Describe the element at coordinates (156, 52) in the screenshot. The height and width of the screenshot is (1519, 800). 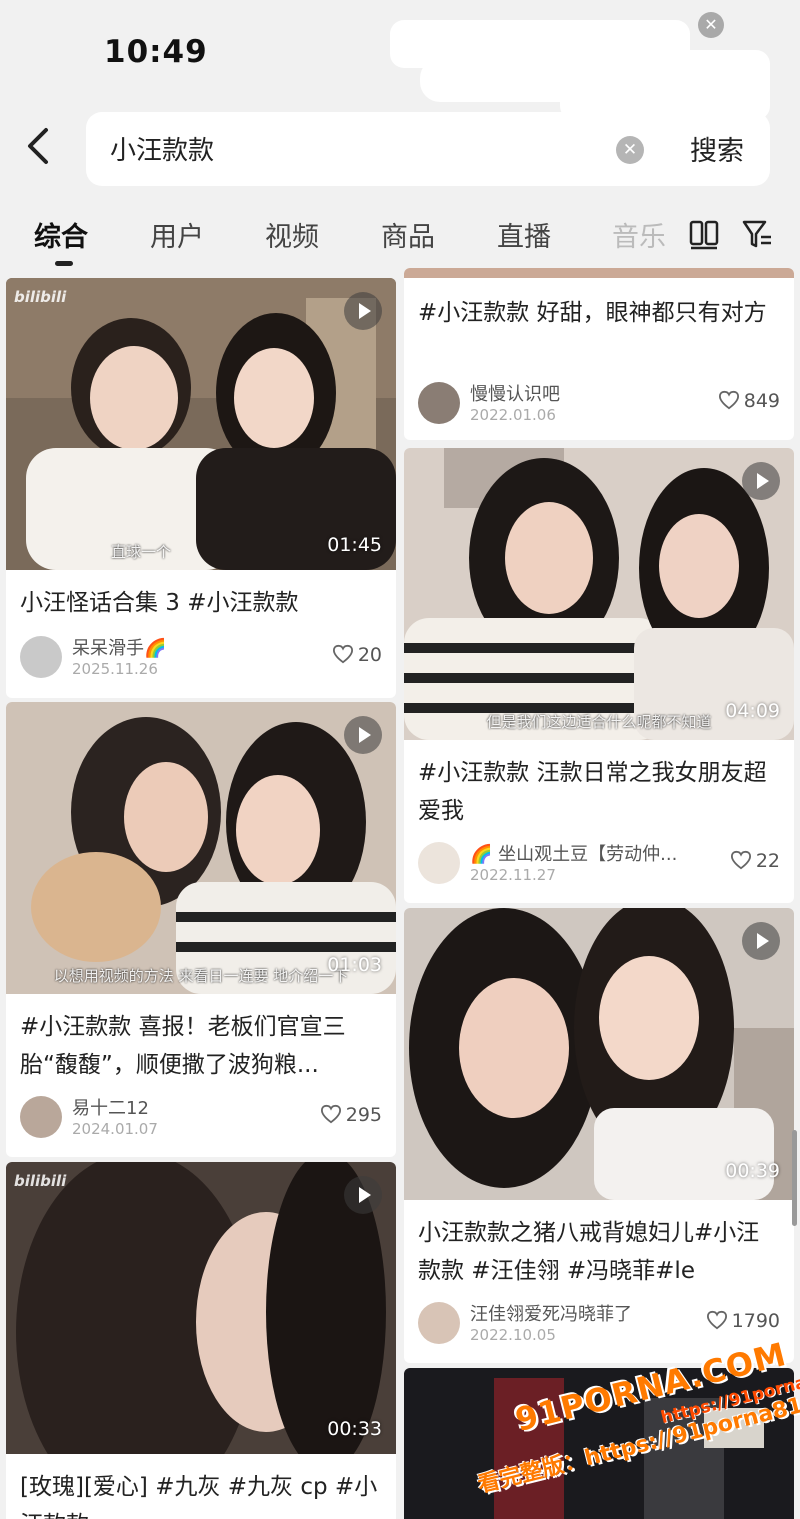
I see `status-time: 10:49` at that location.